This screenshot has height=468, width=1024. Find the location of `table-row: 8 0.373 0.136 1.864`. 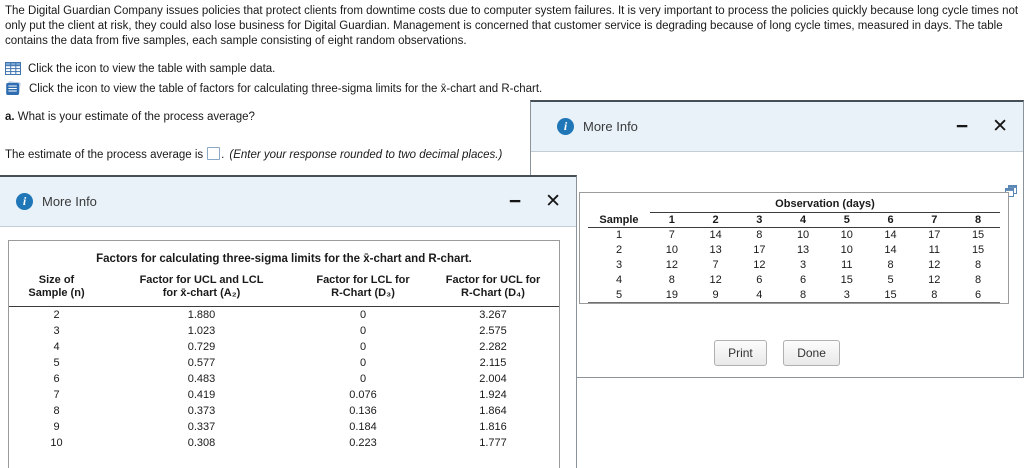

table-row: 8 0.373 0.136 1.864 is located at coordinates (284, 411).